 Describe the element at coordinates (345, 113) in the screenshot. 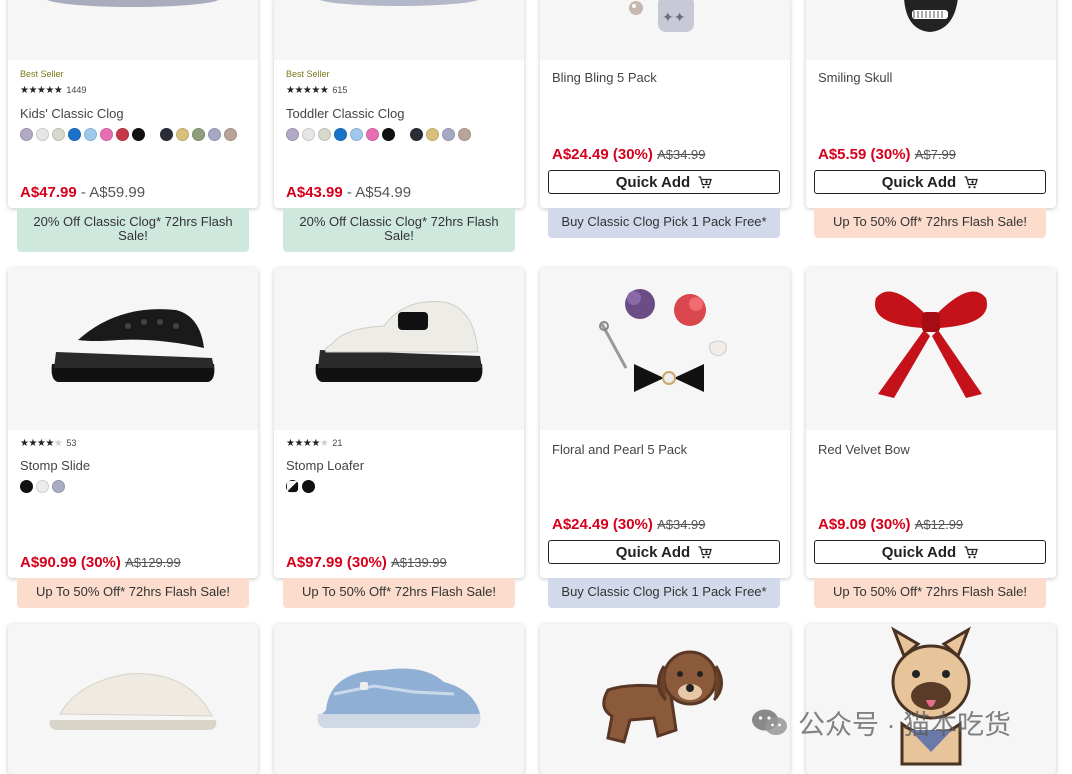

I see `product-name: Toddler Classic Clog` at that location.